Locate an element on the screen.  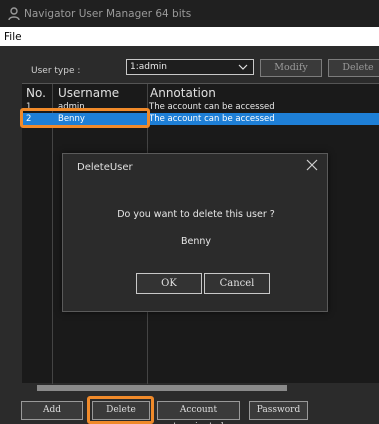
add-button: Add is located at coordinates (52, 410).